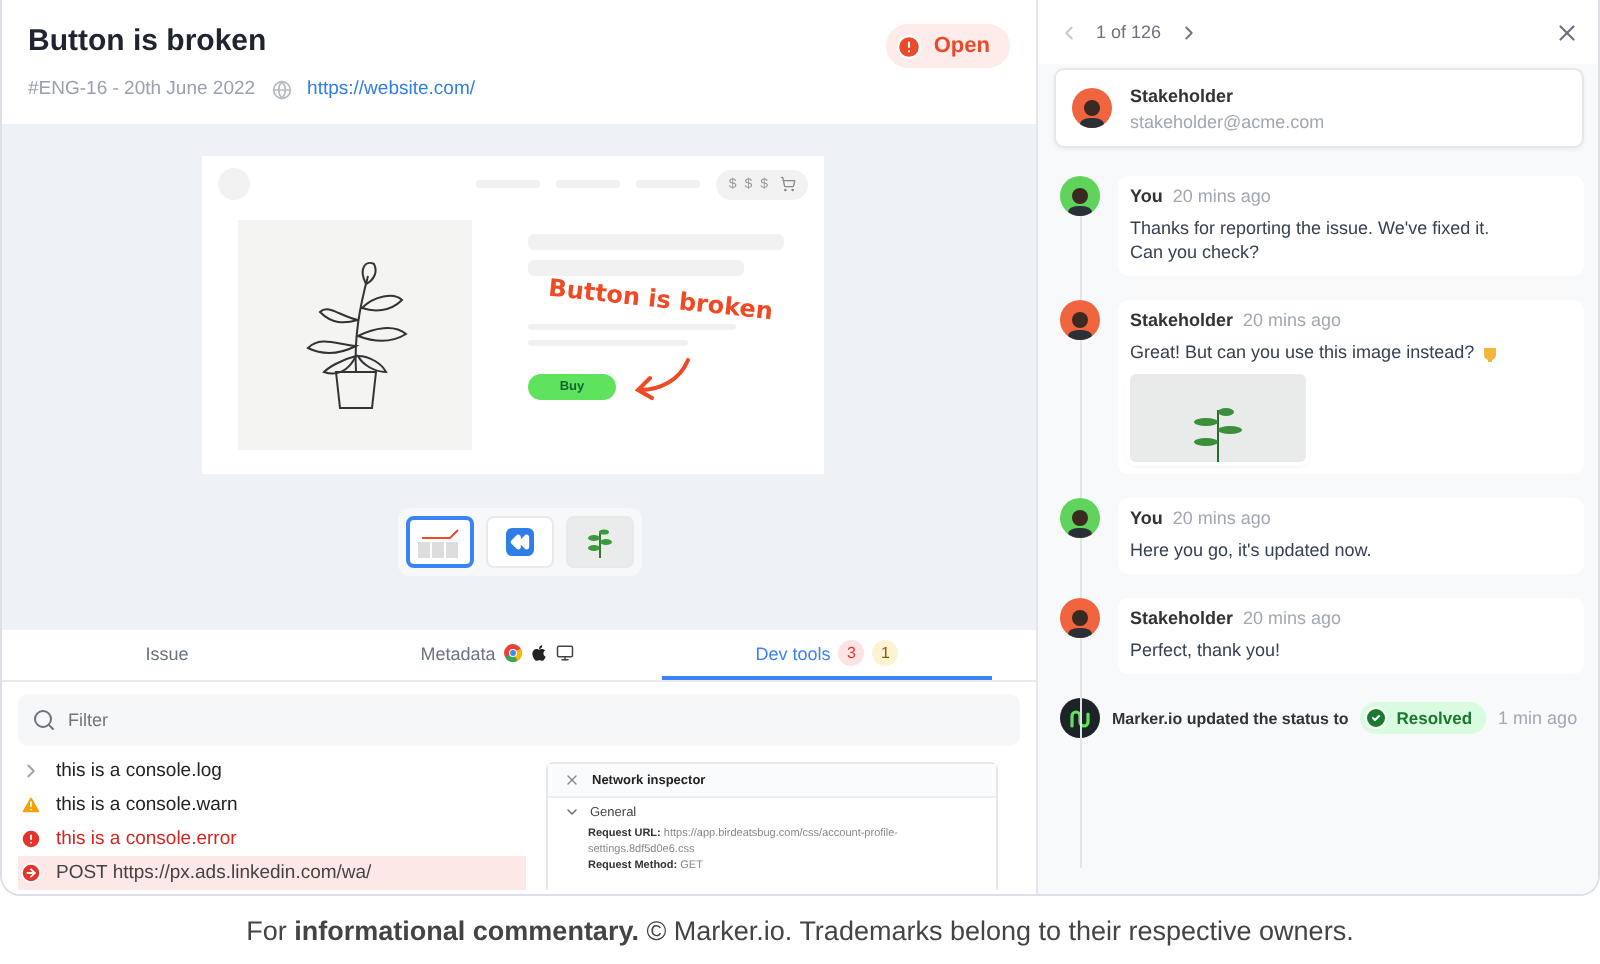 This screenshot has height=964, width=1600. Describe the element at coordinates (662, 378) in the screenshot. I see `annotation-arrow` at that location.